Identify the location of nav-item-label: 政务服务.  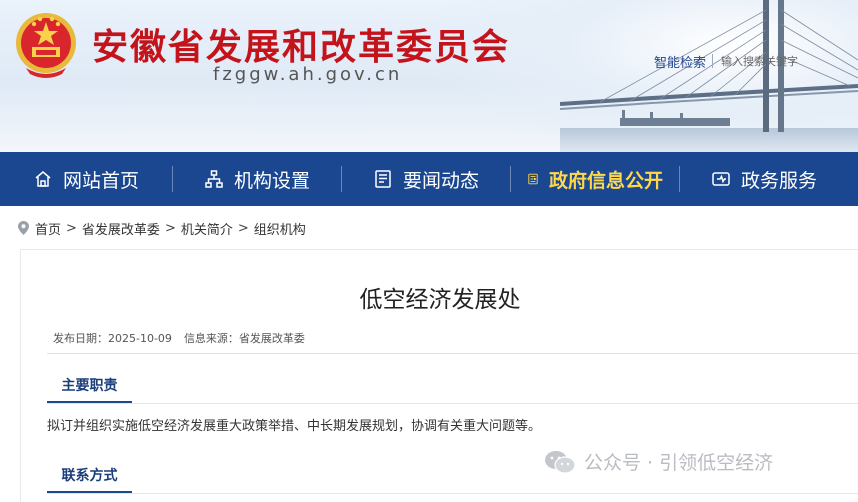
(778, 180).